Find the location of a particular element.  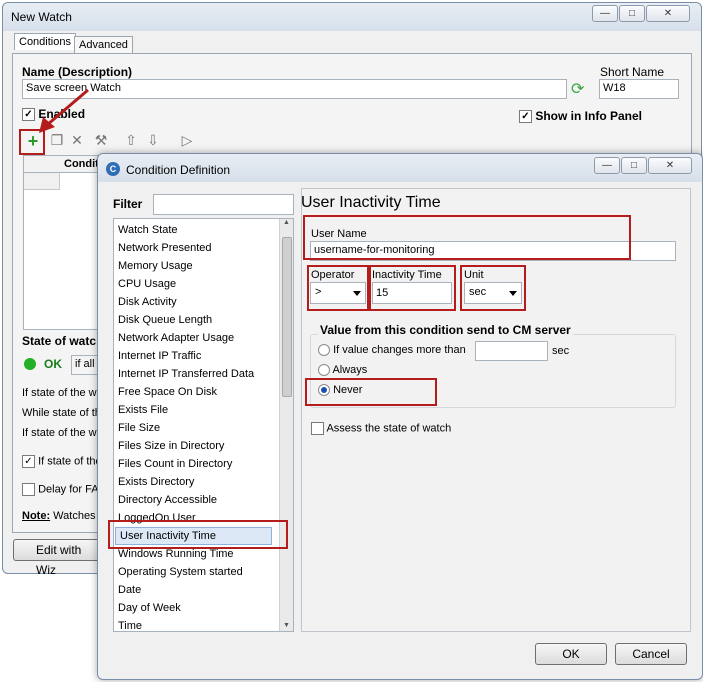

list-item: Operating System started is located at coordinates (203, 572).